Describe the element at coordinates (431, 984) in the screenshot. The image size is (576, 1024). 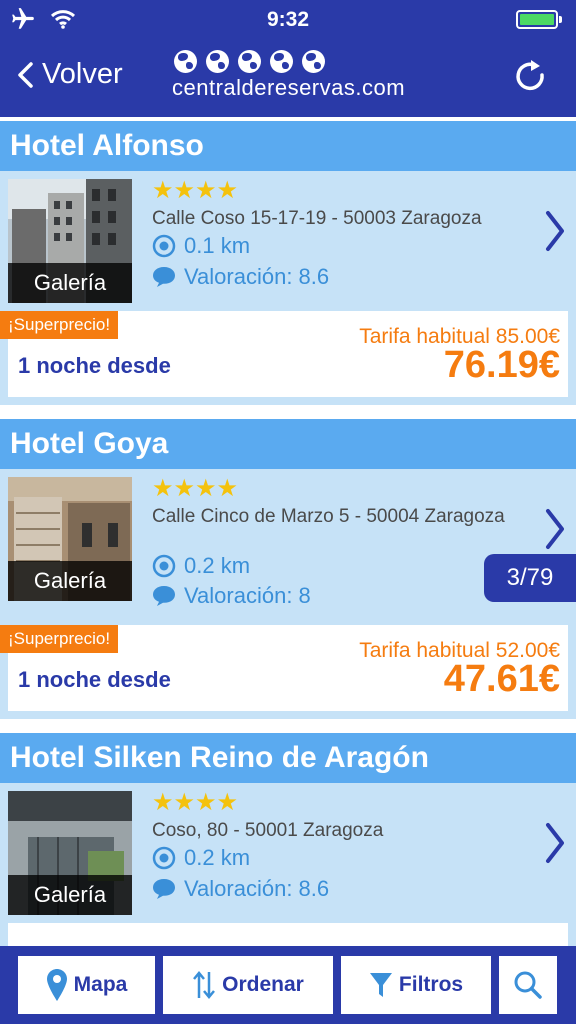
I see `filter-label: Filtros` at that location.